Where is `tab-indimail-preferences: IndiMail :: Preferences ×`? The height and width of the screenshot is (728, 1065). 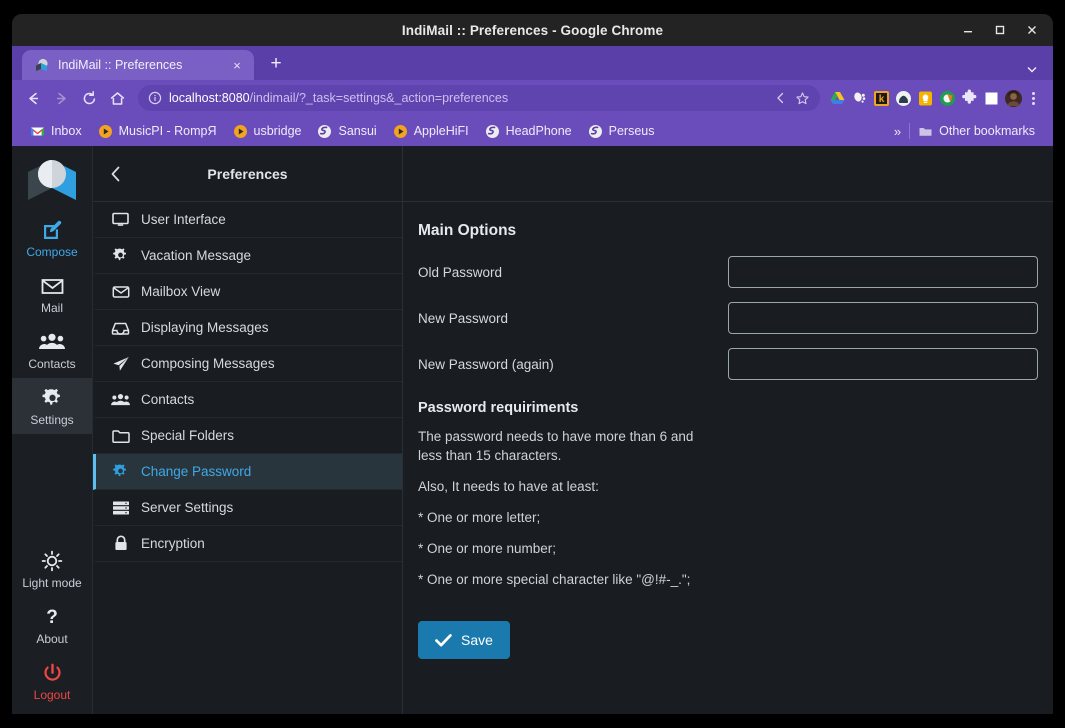
tab-indimail-preferences: IndiMail :: Preferences × is located at coordinates (138, 65).